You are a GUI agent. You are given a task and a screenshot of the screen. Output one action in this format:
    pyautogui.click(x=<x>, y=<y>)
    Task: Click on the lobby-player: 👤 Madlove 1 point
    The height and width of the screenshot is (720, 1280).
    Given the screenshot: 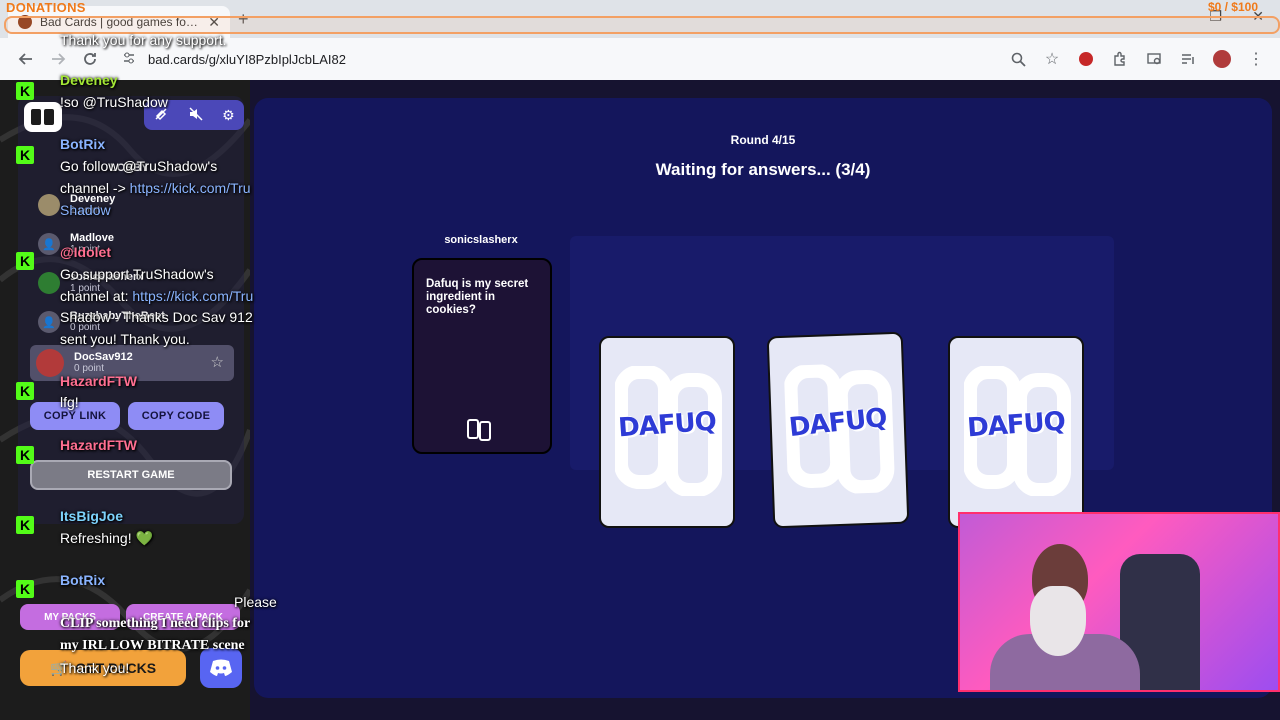 What is the action you would take?
    pyautogui.click(x=133, y=244)
    